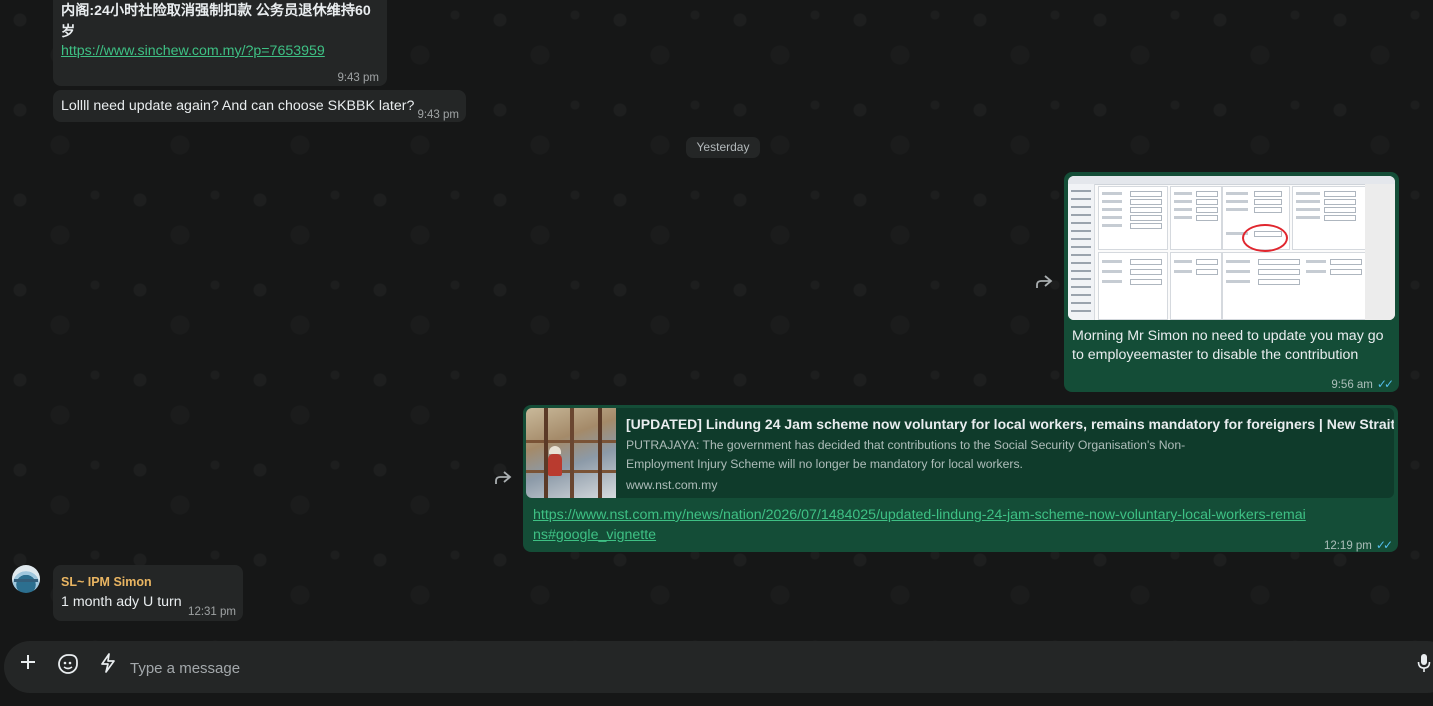 This screenshot has height=706, width=1433. I want to click on message-time: 12:31 pm, so click(212, 612).